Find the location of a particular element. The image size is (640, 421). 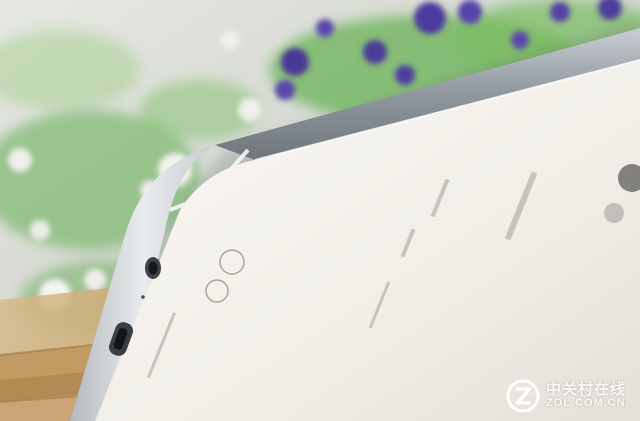

watermark-brand-cn: 中关村在线 is located at coordinates (585, 389).